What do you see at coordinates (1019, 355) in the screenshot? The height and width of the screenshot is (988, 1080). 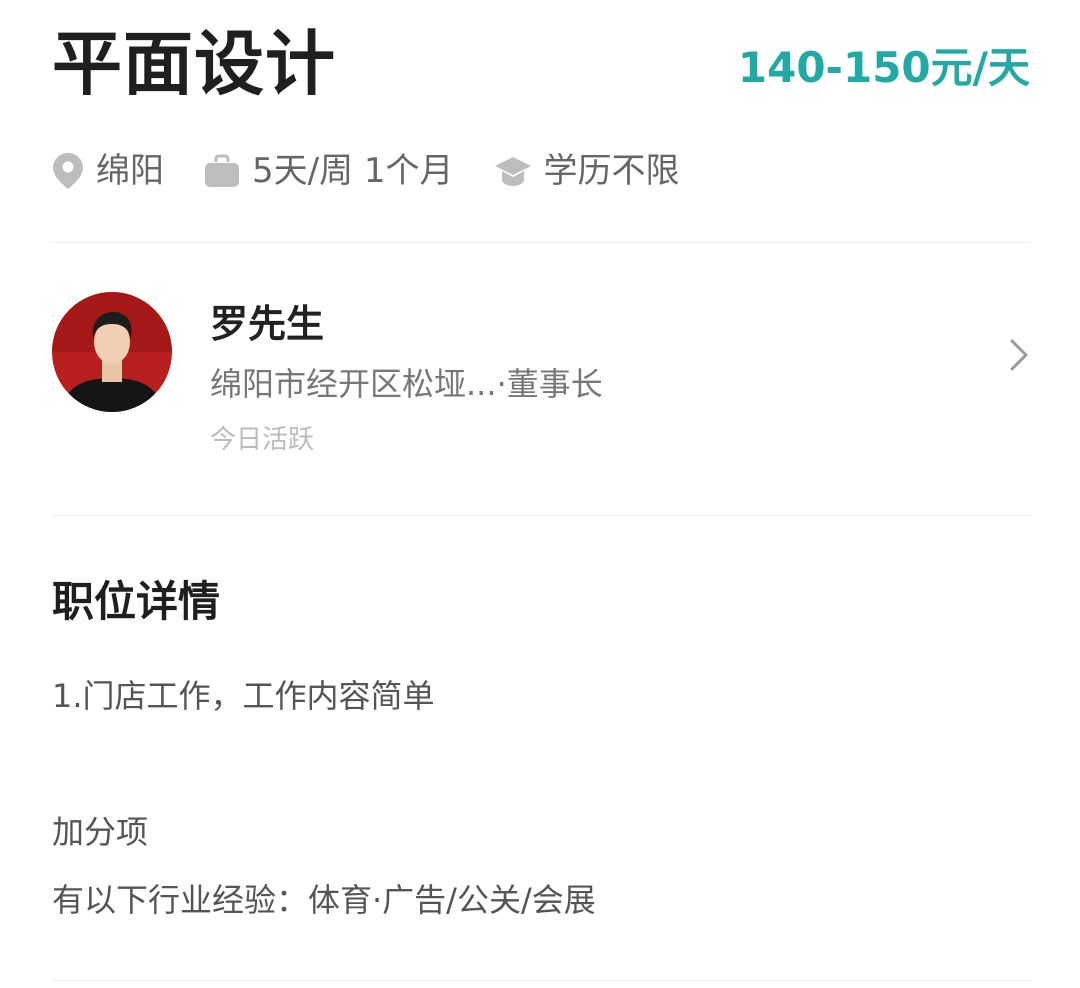 I see `chevron-right-icon` at bounding box center [1019, 355].